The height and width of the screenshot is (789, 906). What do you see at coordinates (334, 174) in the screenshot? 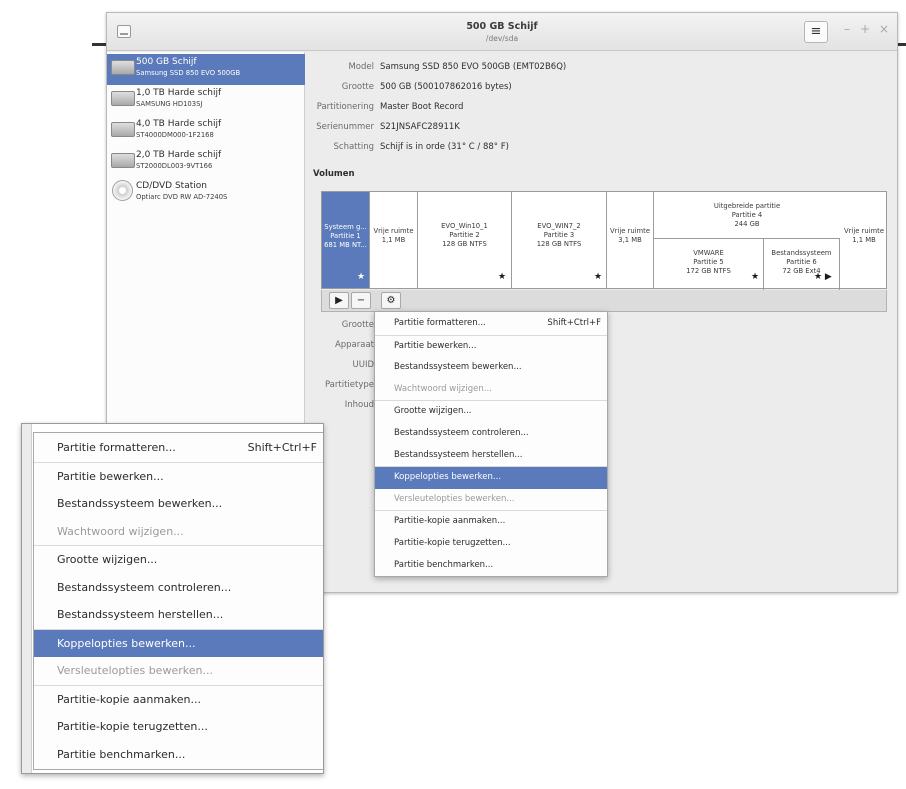
I see `volumes-heading: Volumen` at bounding box center [334, 174].